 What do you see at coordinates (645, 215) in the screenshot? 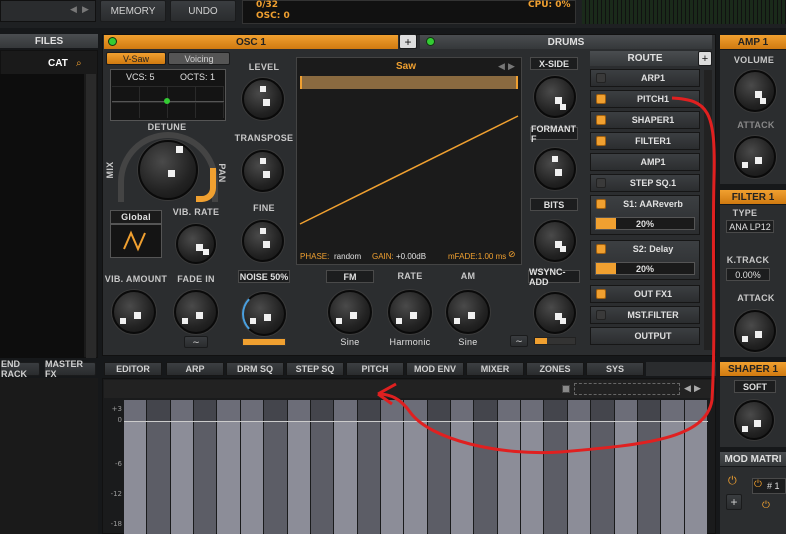
I see `route-item: S1: AAReverb 20%` at bounding box center [645, 215].